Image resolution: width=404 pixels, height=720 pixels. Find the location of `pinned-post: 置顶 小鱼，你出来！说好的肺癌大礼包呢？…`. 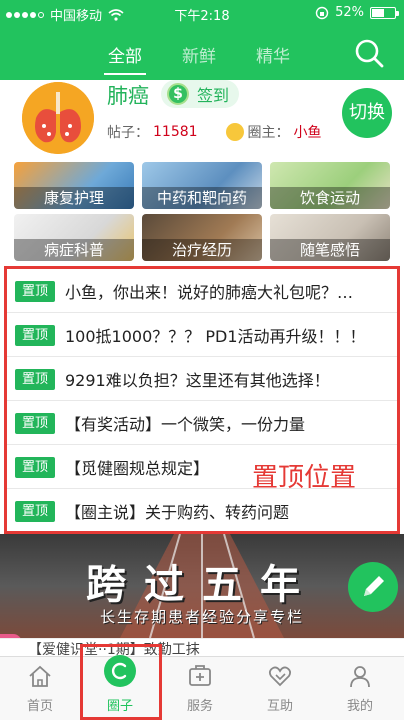

pinned-post: 置顶 小鱼，你出来！说好的肺癌大礼包呢？… is located at coordinates (202, 291).